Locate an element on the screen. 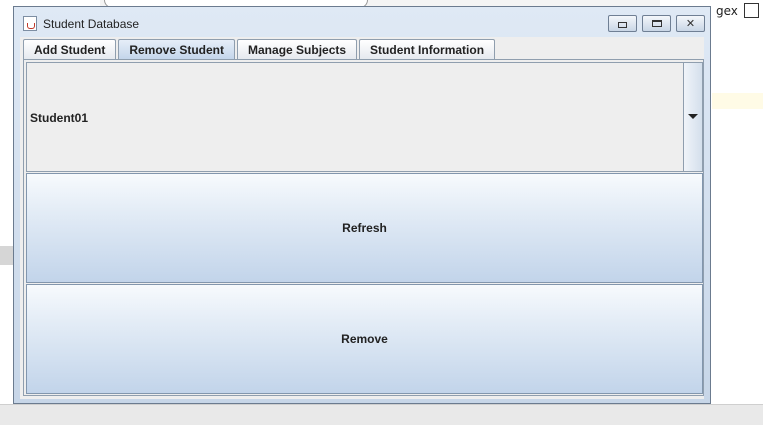  java-cup-icon is located at coordinates (30, 23).